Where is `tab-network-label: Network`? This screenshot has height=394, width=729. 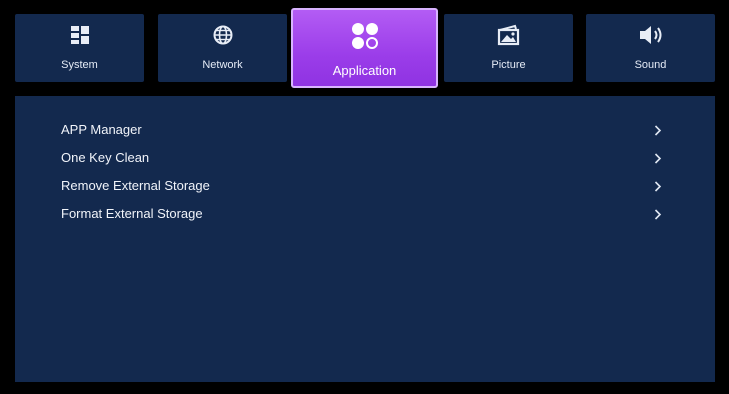
tab-network-label: Network is located at coordinates (222, 65).